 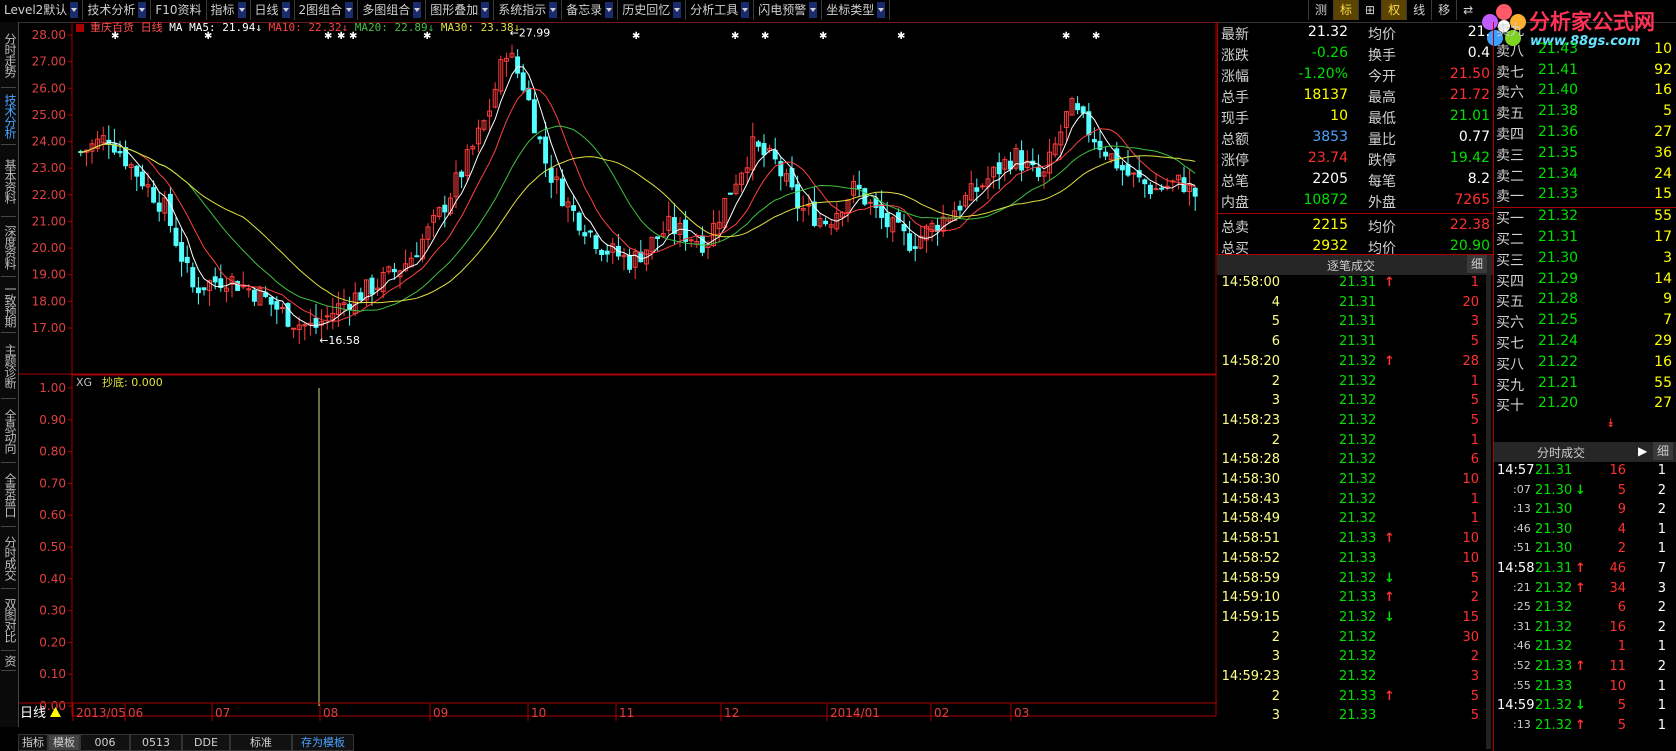 What do you see at coordinates (1558, 152) in the screenshot?
I see `order-price: 21.35` at bounding box center [1558, 152].